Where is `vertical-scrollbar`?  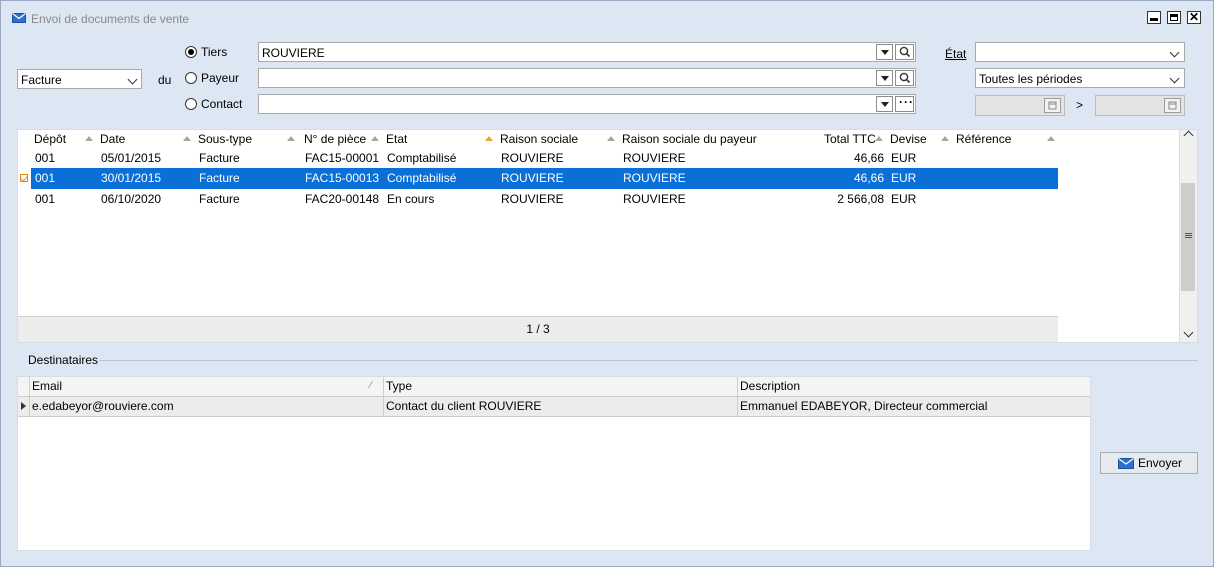 vertical-scrollbar is located at coordinates (1188, 236).